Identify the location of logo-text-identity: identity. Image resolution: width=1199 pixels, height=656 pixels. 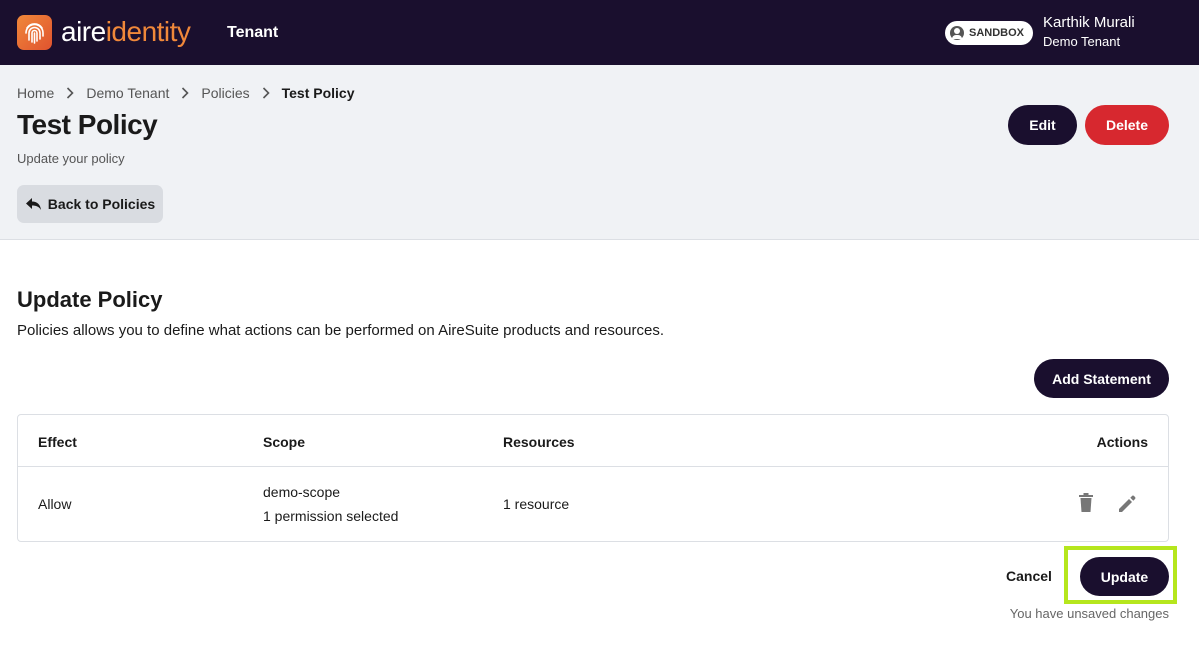
(148, 31).